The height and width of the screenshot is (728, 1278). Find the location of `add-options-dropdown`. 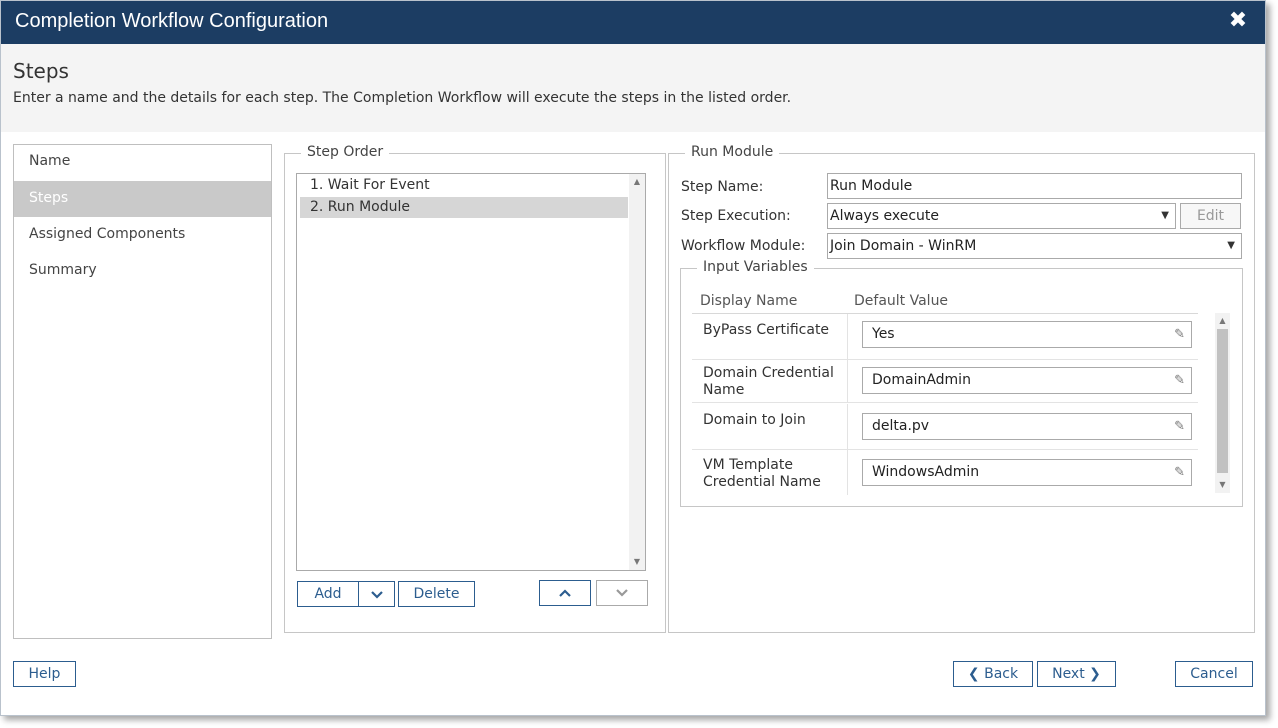

add-options-dropdown is located at coordinates (376, 594).